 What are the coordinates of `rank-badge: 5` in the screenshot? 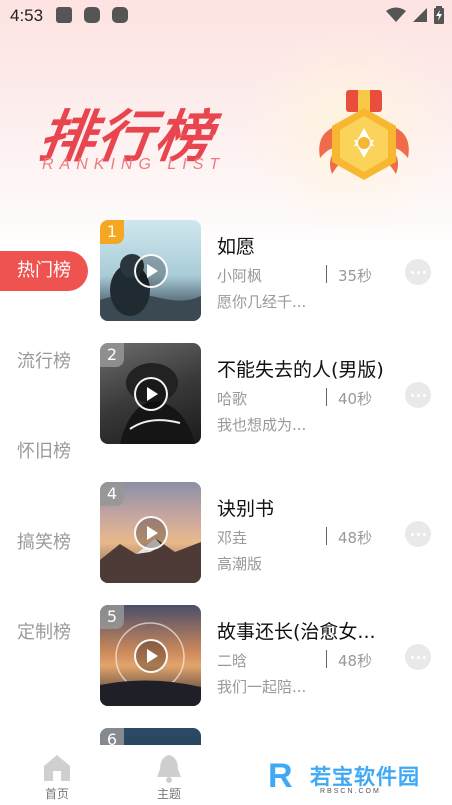 It's located at (112, 617).